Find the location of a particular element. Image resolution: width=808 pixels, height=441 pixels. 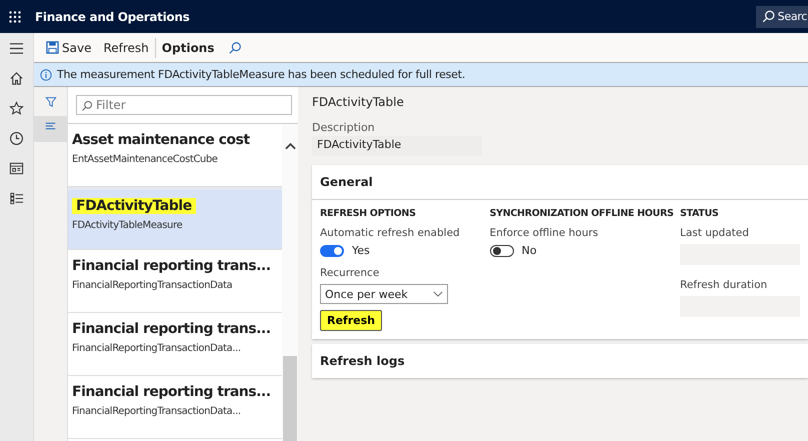

star-icon is located at coordinates (16, 108).